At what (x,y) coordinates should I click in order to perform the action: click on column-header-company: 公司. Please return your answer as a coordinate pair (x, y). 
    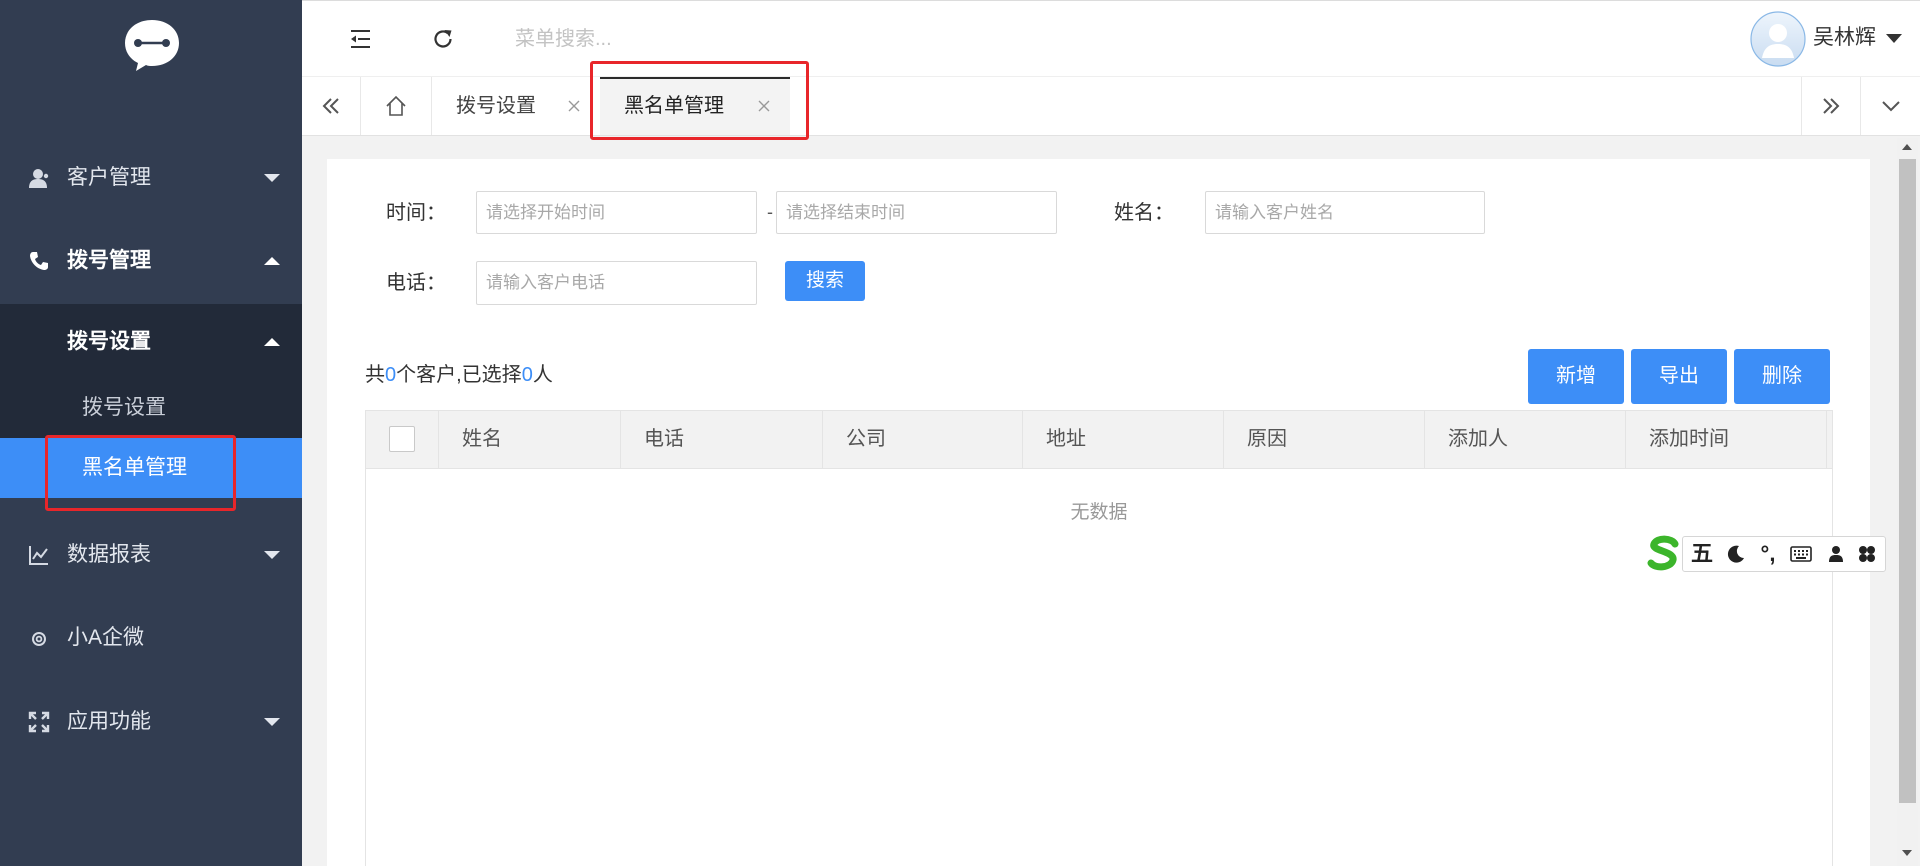
    Looking at the image, I should click on (923, 439).